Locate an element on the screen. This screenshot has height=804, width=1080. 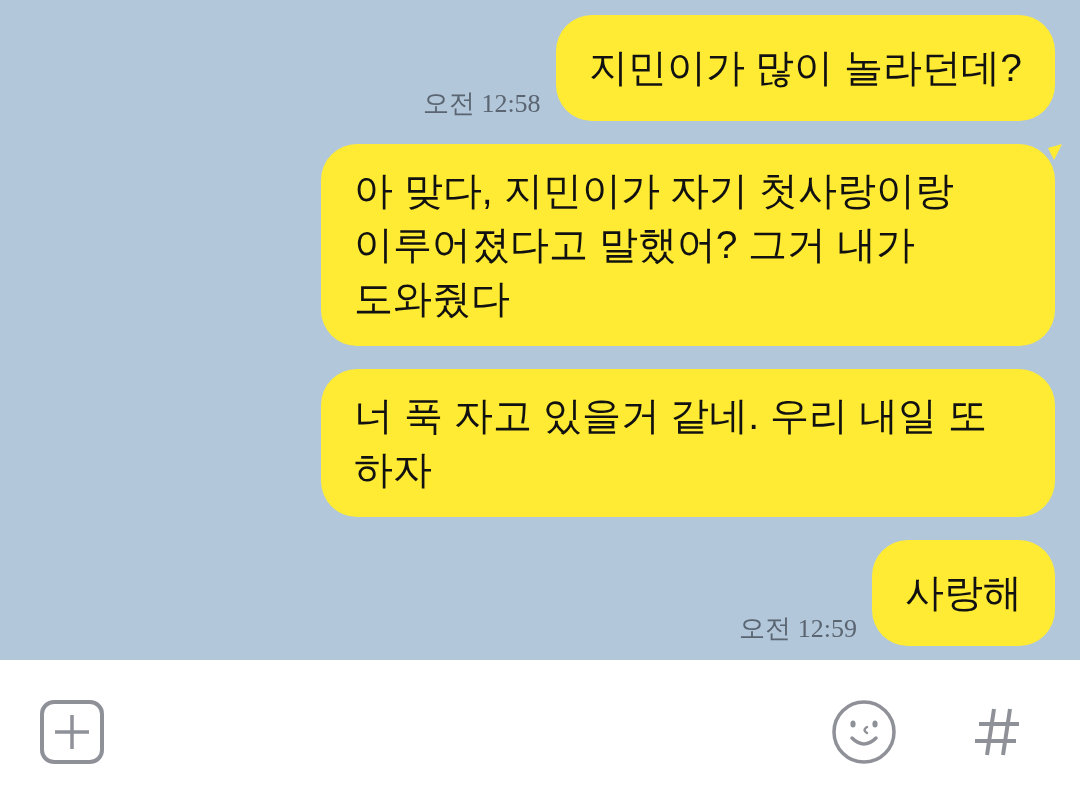
plus-square-icon is located at coordinates (72, 732).